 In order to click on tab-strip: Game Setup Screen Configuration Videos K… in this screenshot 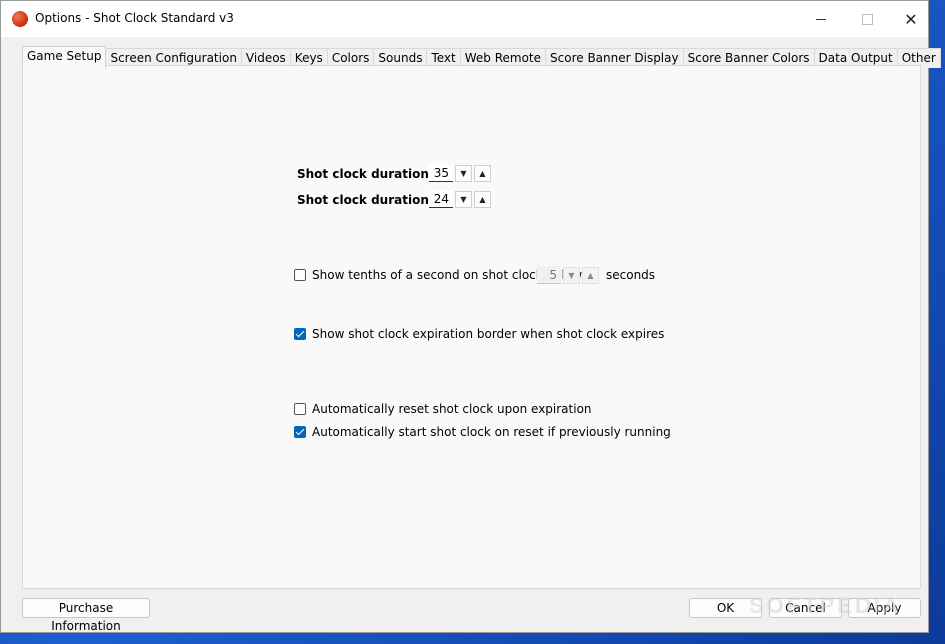, I will do `click(481, 57)`.